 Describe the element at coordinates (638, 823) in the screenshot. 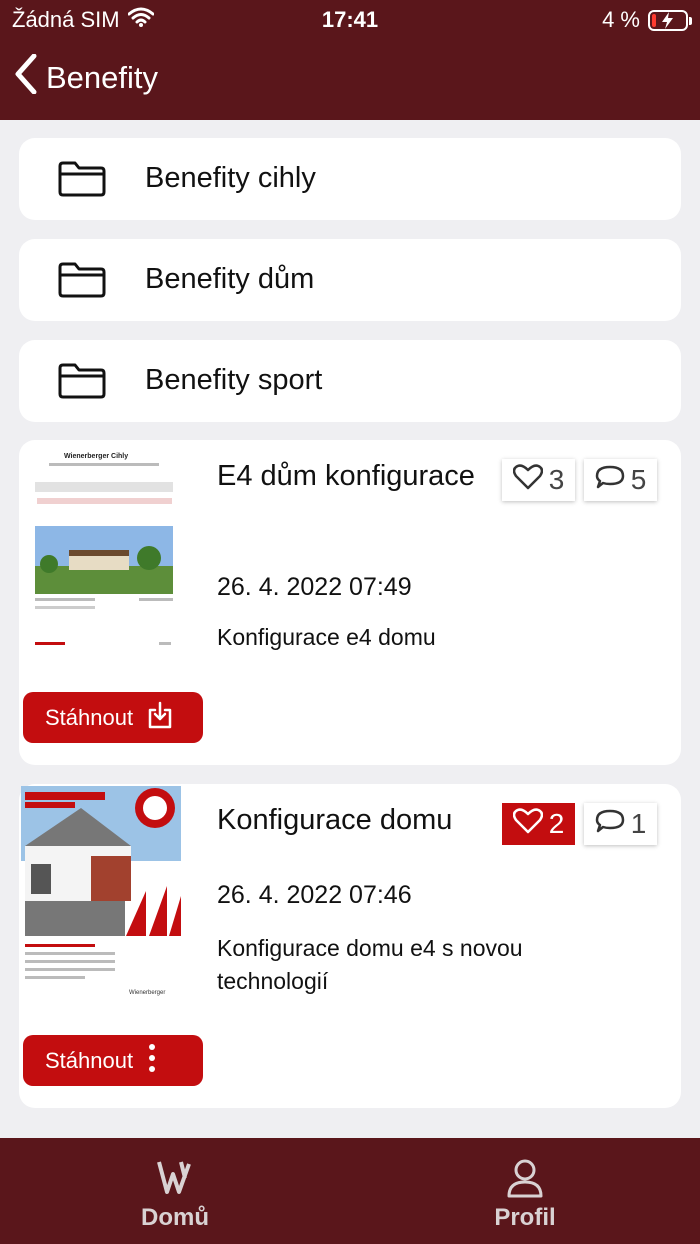

I see `comment-count: 1` at that location.